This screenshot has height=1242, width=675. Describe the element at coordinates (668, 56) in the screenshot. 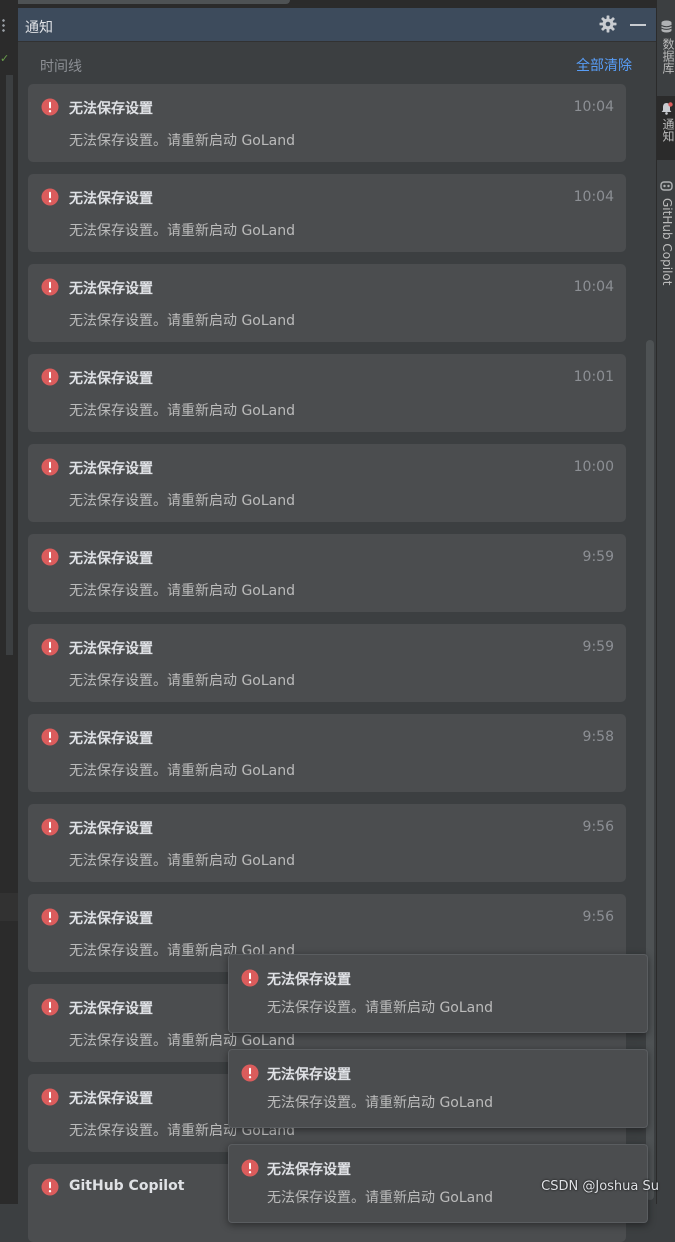

I see `database-label: 数据库` at that location.